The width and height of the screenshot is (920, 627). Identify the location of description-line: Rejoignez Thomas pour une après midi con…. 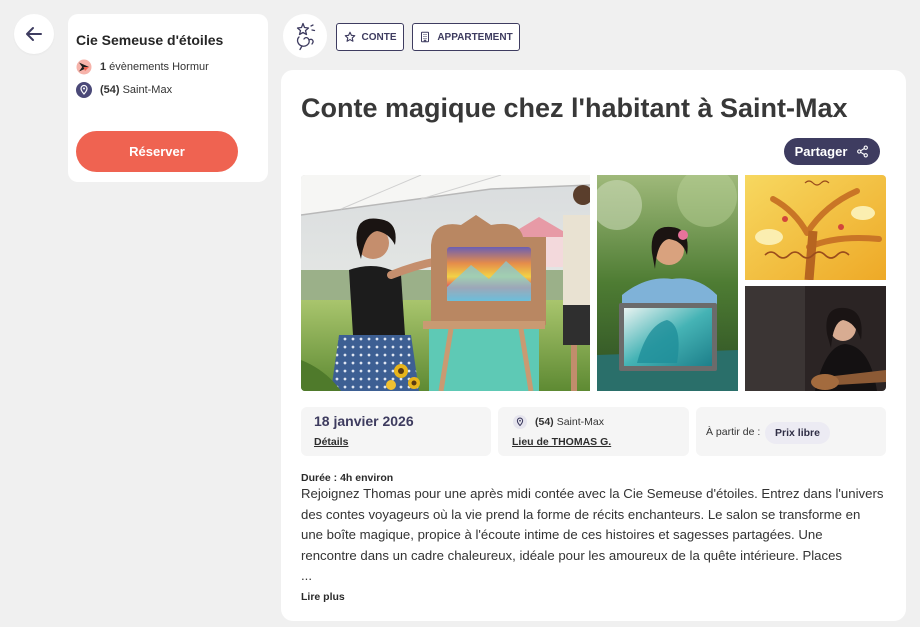
(592, 493).